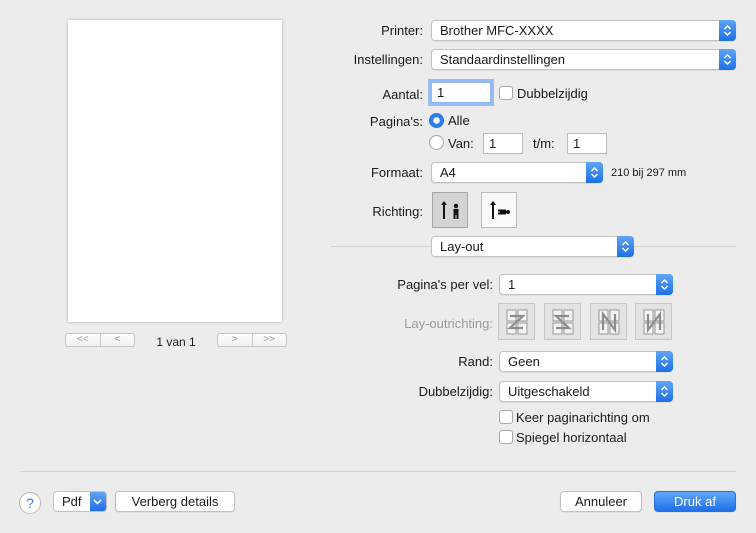 Image resolution: width=756 pixels, height=533 pixels. Describe the element at coordinates (506, 417) in the screenshot. I see `reverse-orientation-checkbox` at that location.